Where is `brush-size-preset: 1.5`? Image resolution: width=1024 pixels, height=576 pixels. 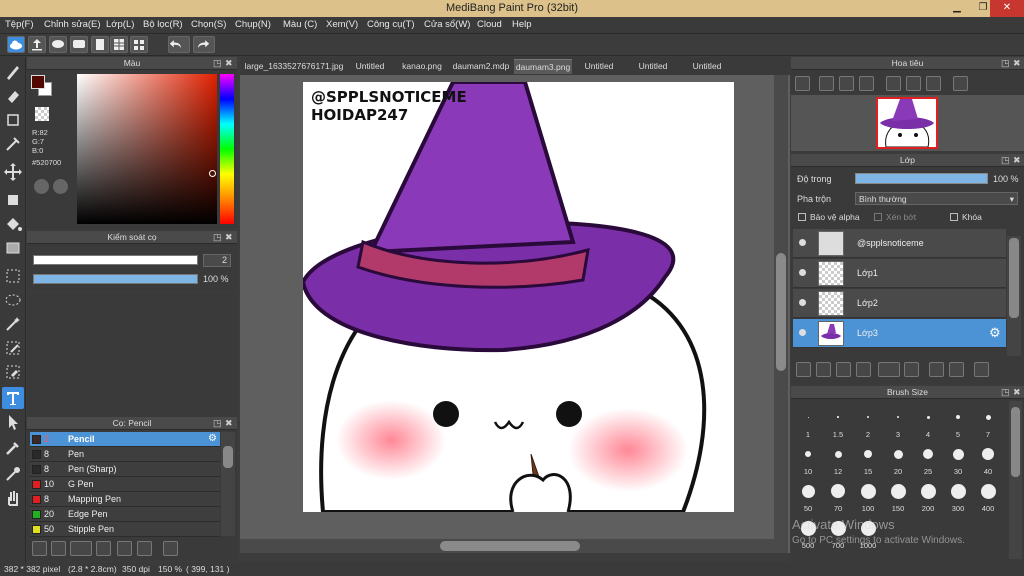
brush-size-preset: 1.5 is located at coordinates (838, 421).